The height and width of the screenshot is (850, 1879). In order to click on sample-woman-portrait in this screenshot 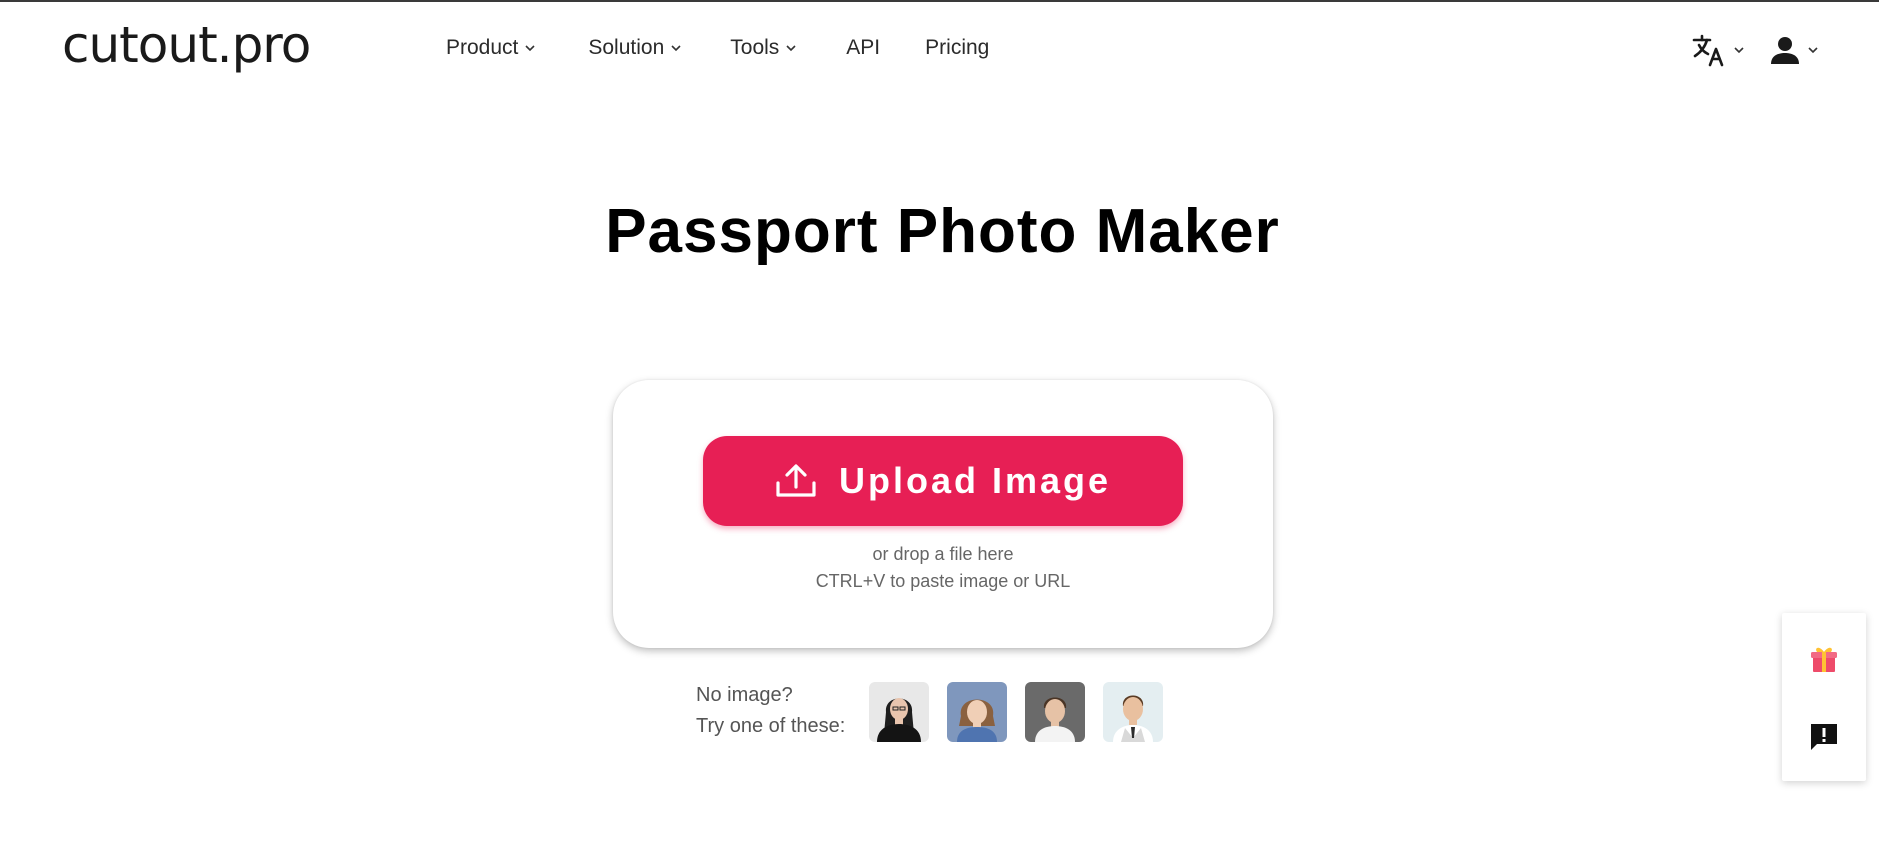, I will do `click(899, 712)`.